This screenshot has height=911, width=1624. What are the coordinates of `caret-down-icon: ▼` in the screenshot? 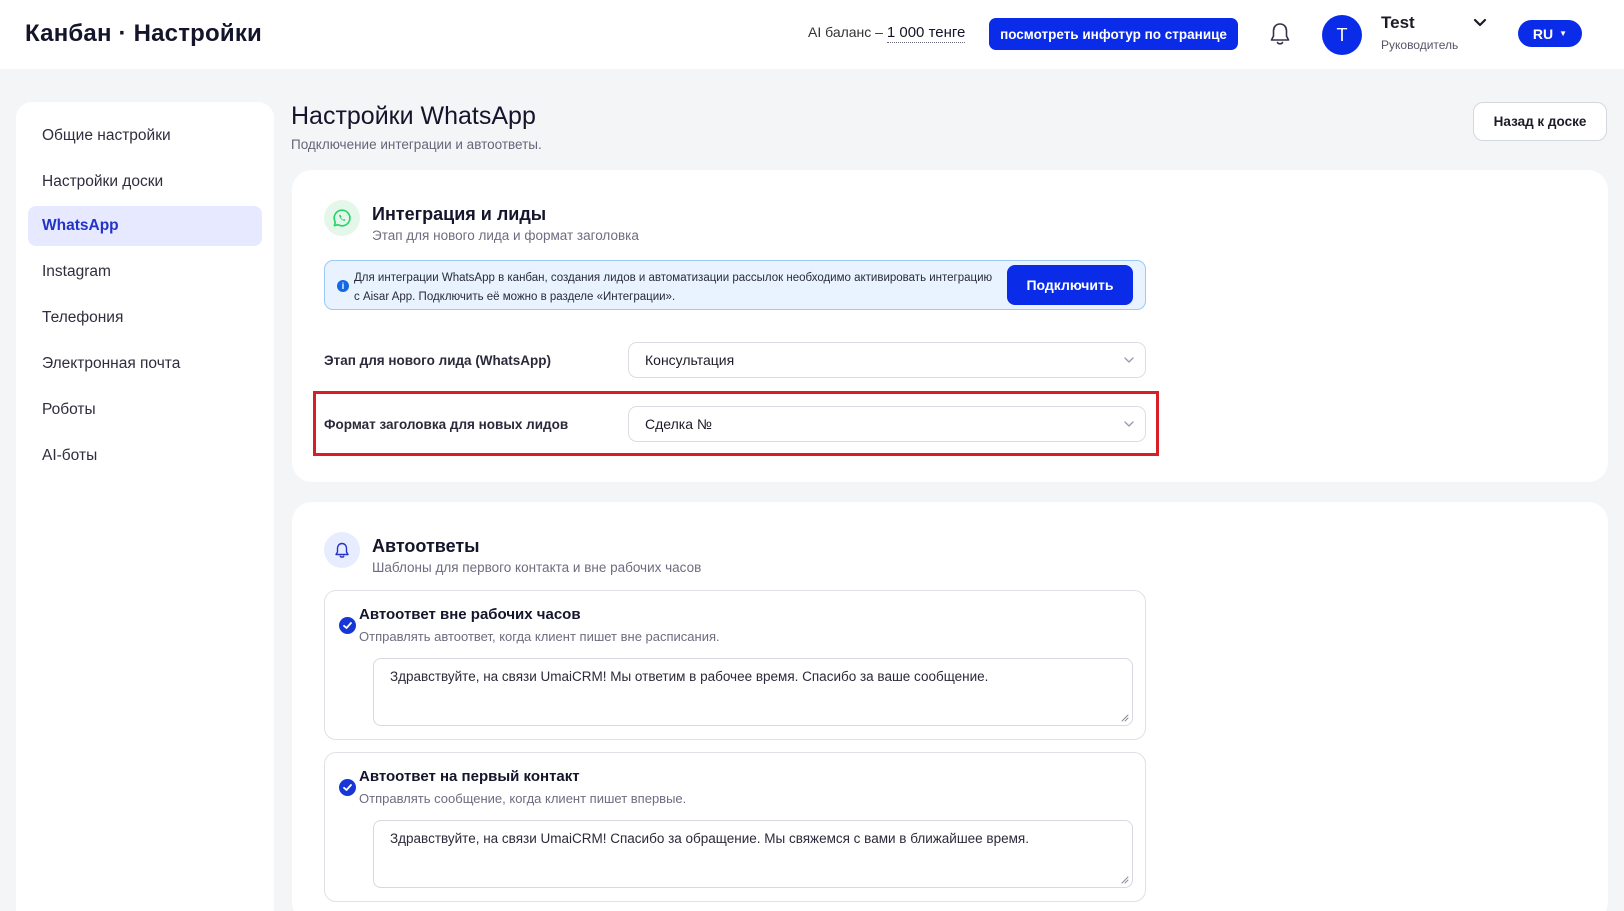 It's located at (1563, 33).